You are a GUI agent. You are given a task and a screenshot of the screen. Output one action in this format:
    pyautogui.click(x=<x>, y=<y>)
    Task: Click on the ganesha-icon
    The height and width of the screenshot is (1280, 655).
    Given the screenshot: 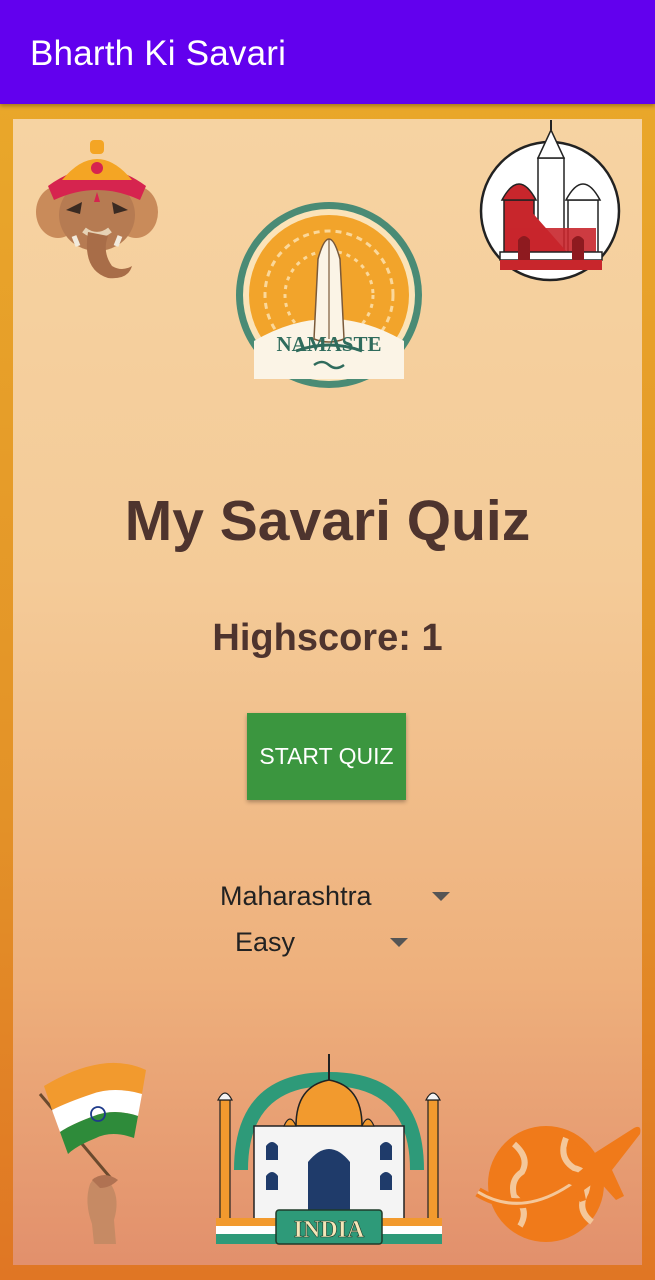 What is the action you would take?
    pyautogui.click(x=97, y=209)
    